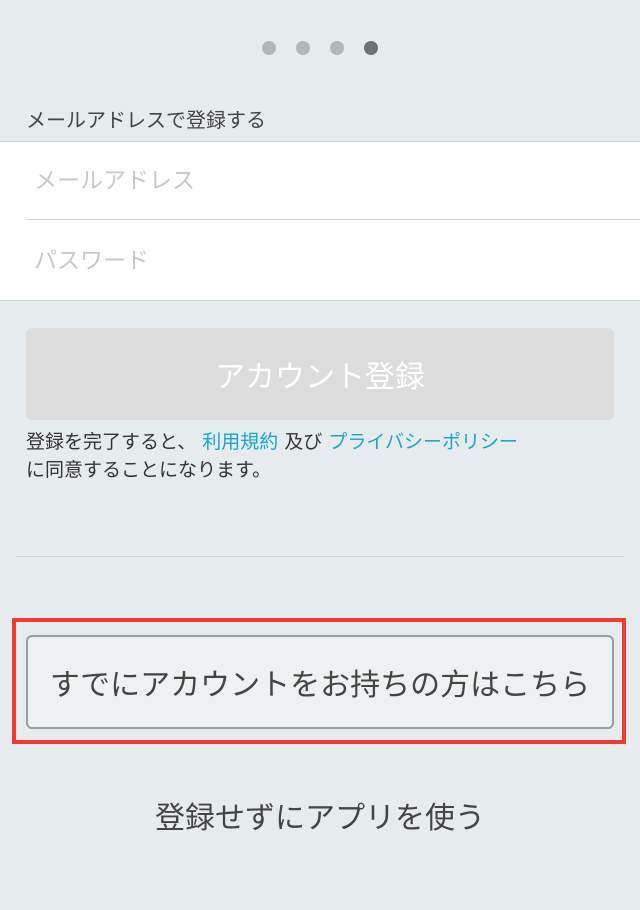 This screenshot has width=640, height=910. I want to click on email-field, so click(333, 180).